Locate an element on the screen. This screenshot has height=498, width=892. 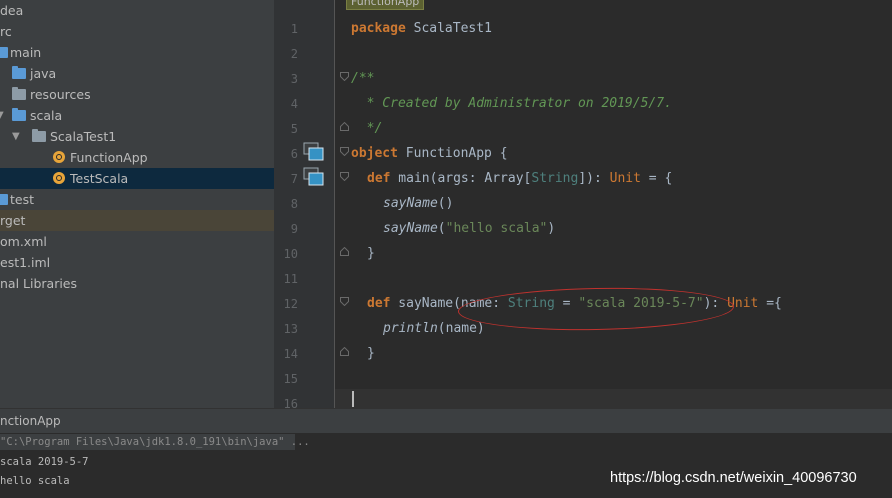
code-text: ( is located at coordinates (441, 228).